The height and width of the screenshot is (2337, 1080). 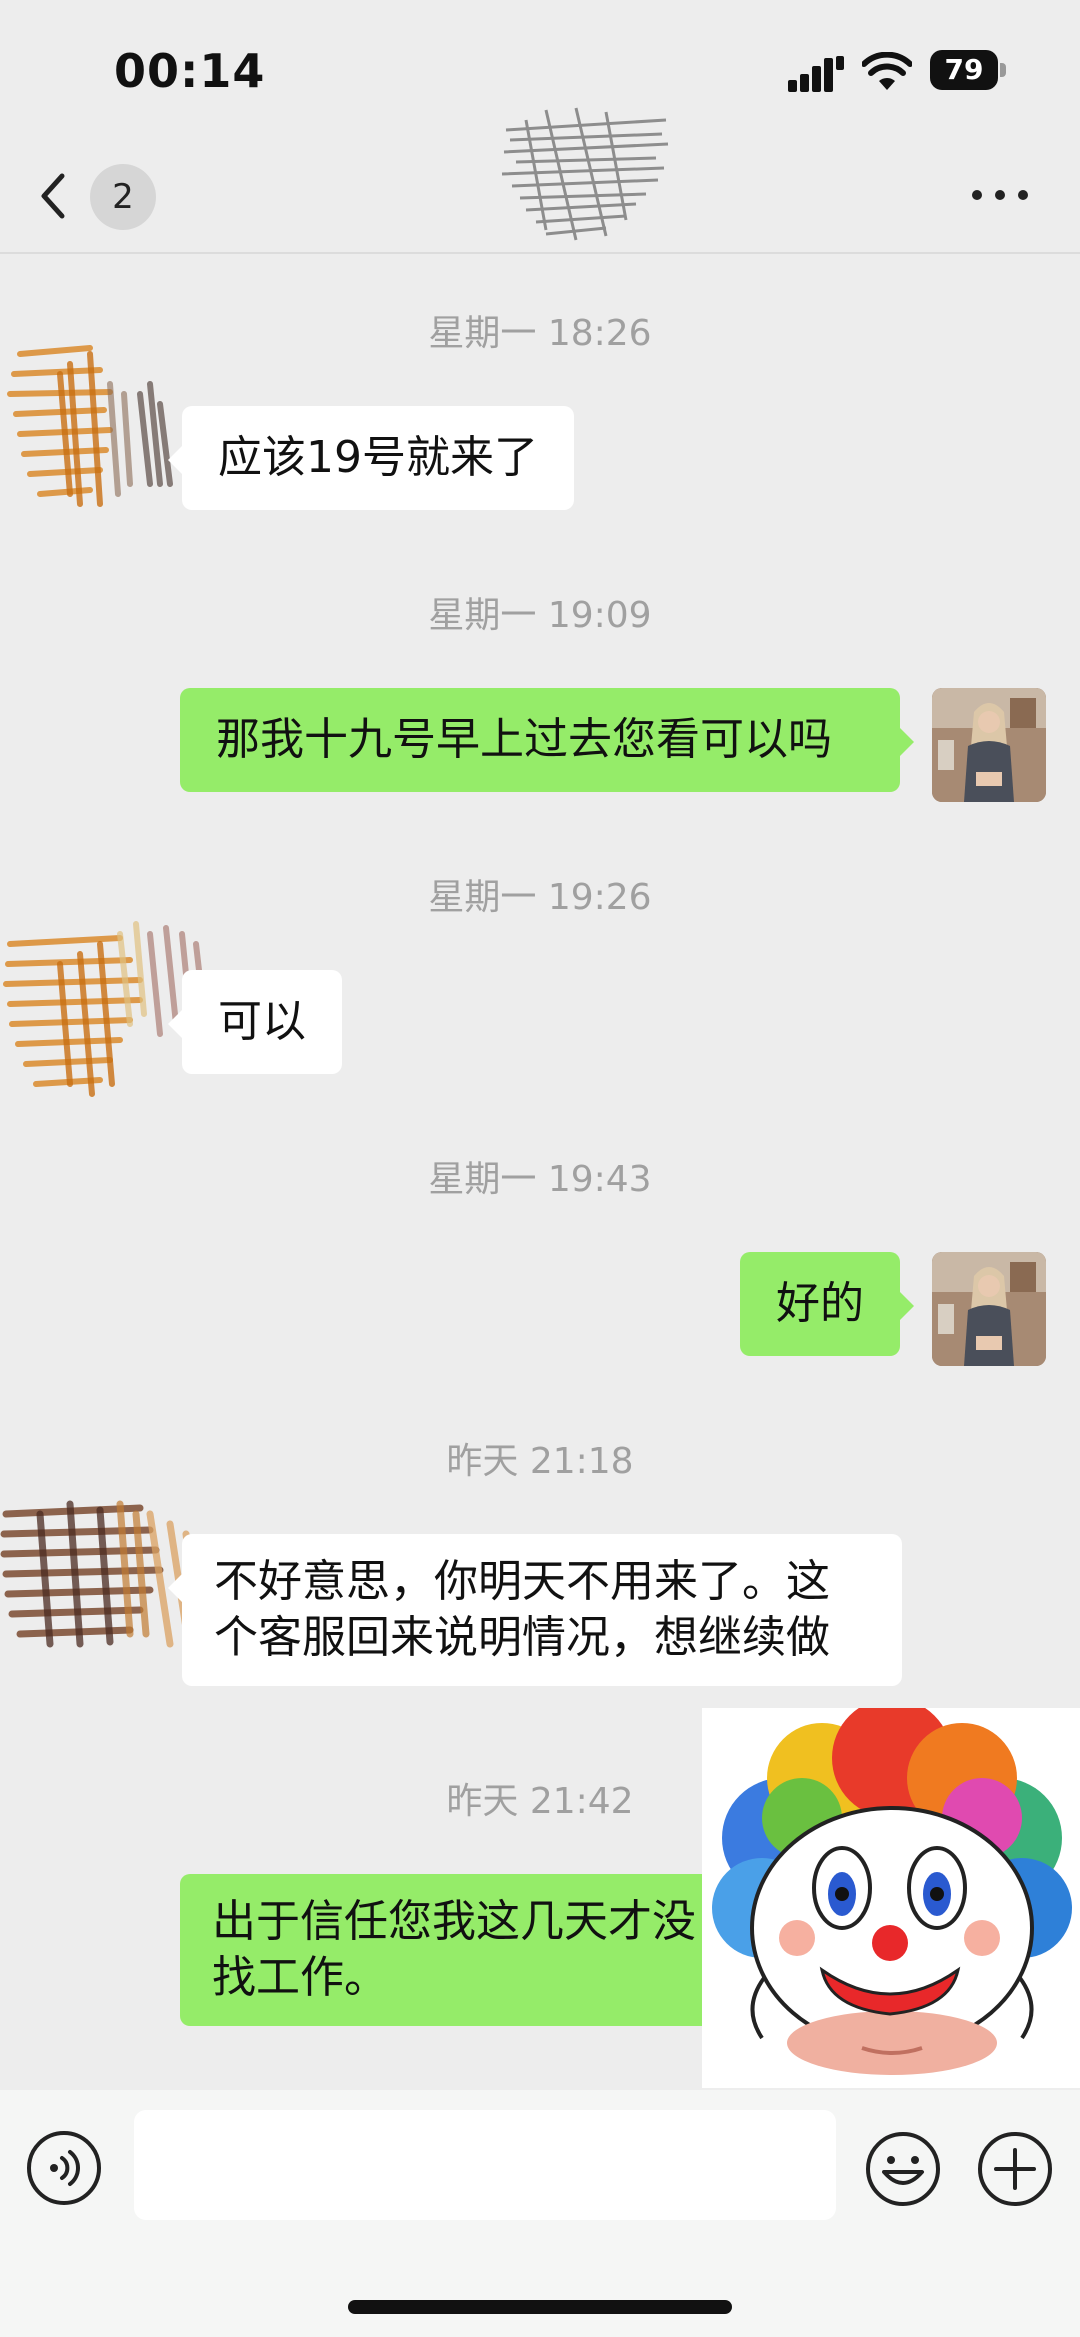 What do you see at coordinates (585, 174) in the screenshot?
I see `redacted-contact-name` at bounding box center [585, 174].